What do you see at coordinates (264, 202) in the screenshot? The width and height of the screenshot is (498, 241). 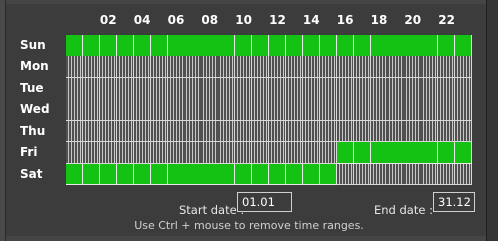 I see `start-date-input` at bounding box center [264, 202].